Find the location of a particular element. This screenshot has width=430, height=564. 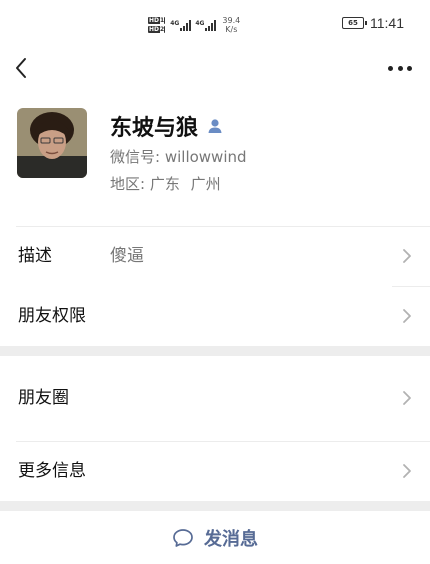

moments-label: 朋友圈 is located at coordinates (43, 398).